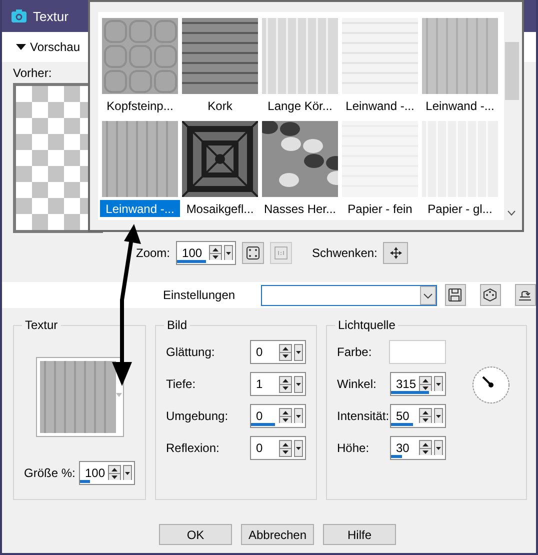 The height and width of the screenshot is (555, 538). What do you see at coordinates (21, 47) in the screenshot?
I see `caret-icon` at bounding box center [21, 47].